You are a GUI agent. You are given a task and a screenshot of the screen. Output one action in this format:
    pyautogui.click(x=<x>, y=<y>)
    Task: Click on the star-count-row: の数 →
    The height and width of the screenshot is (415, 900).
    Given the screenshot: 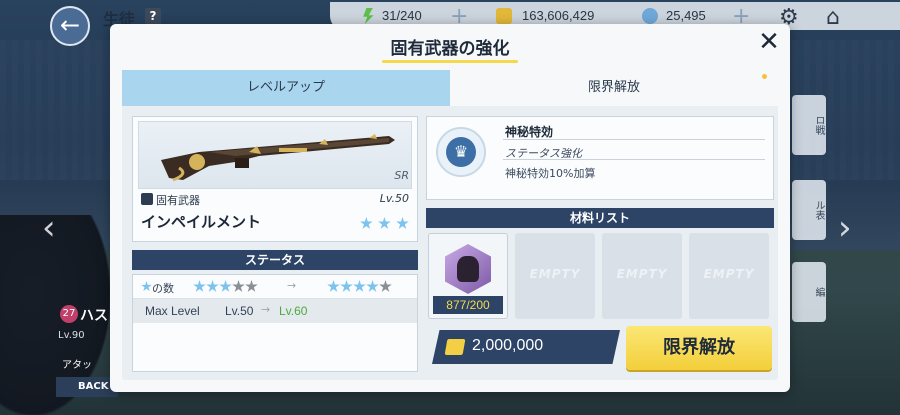 What is the action you would take?
    pyautogui.click(x=275, y=287)
    